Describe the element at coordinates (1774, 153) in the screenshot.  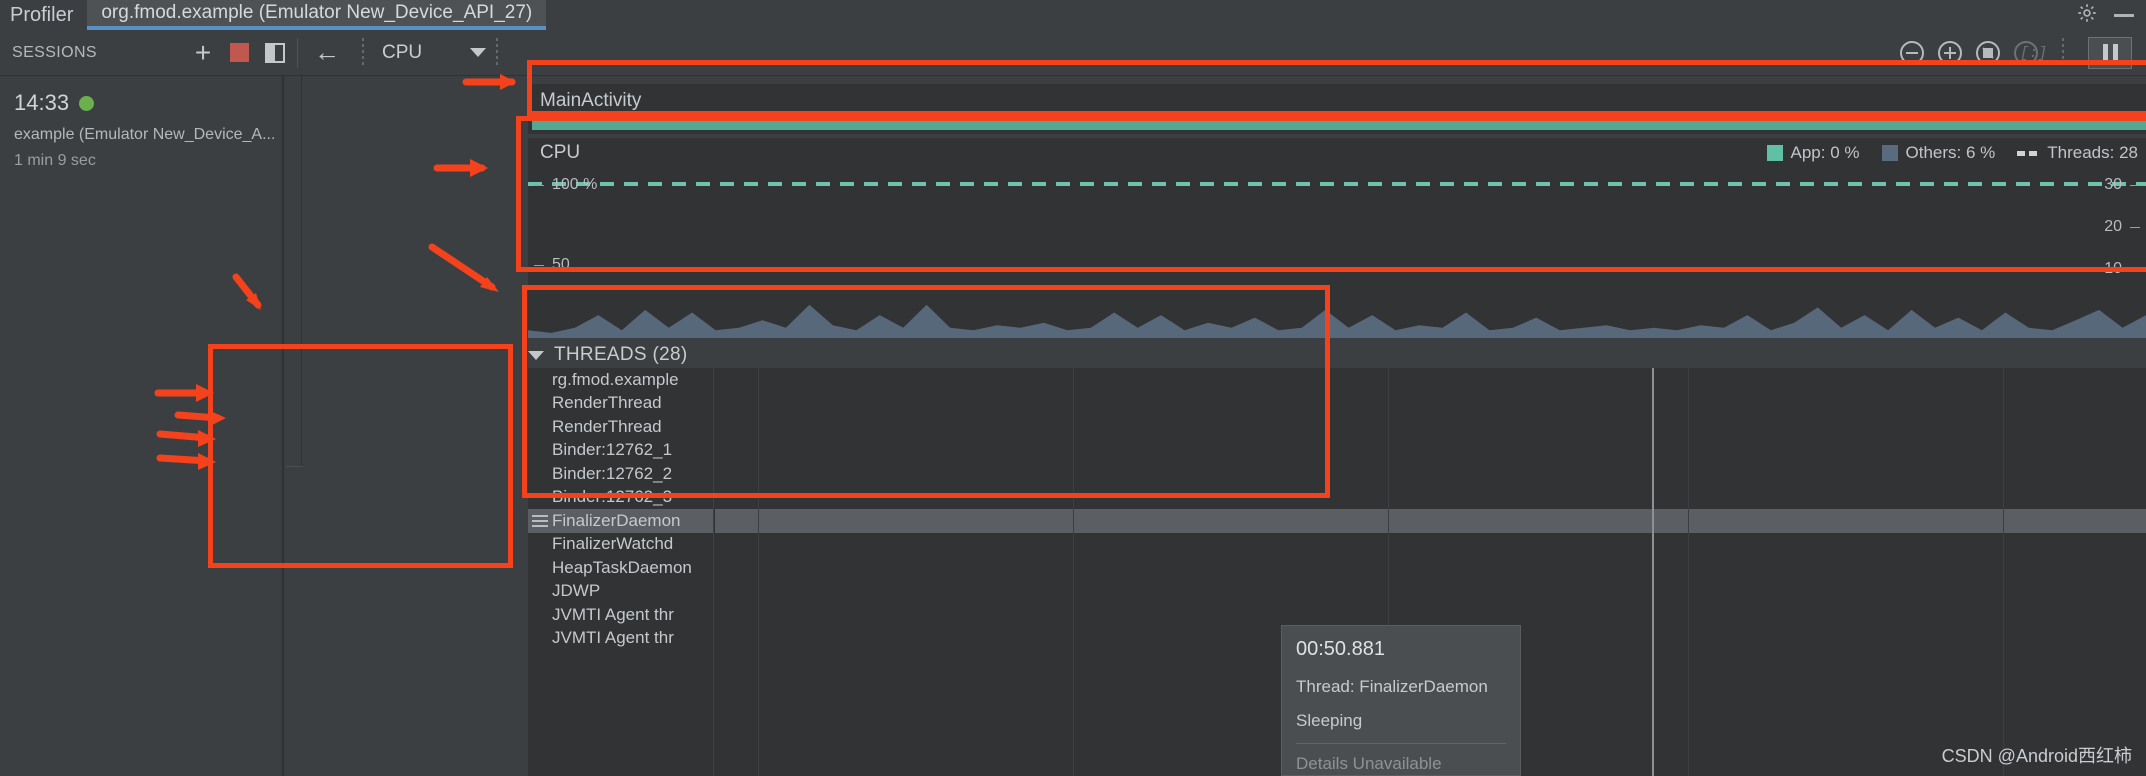
I see `legend-swatch-app` at that location.